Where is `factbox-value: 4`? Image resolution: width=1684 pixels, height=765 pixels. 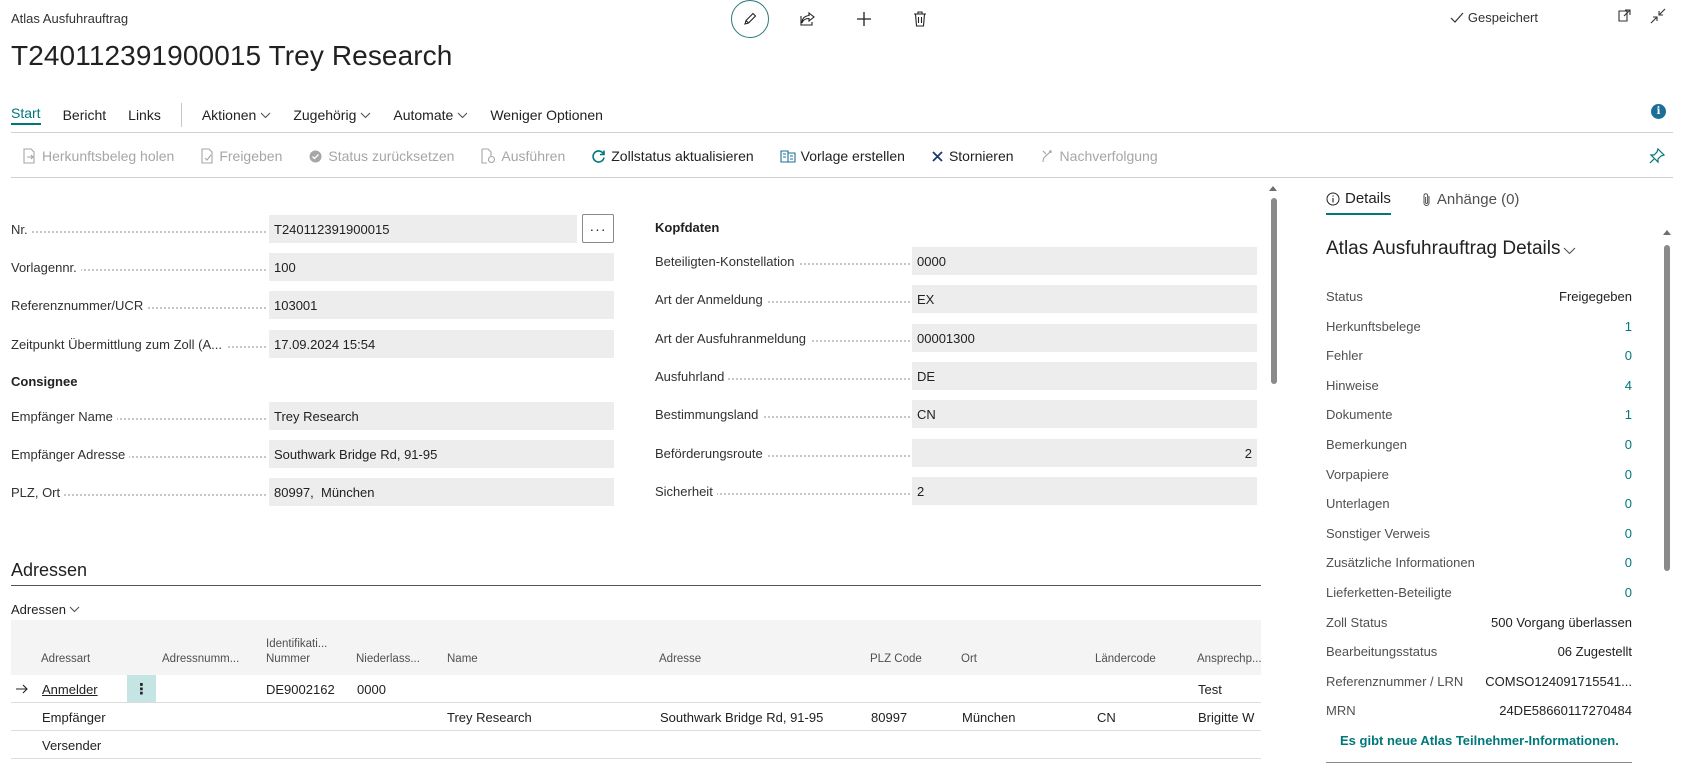 factbox-value: 4 is located at coordinates (1628, 388).